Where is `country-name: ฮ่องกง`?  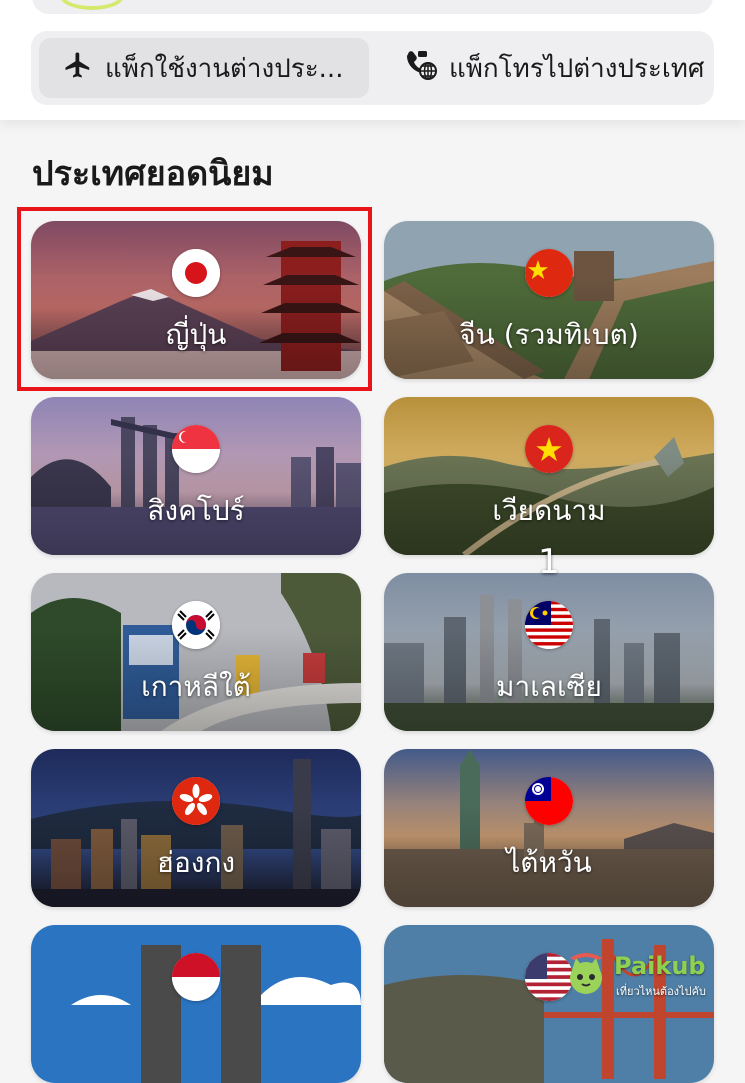
country-name: ฮ่องกง is located at coordinates (196, 862).